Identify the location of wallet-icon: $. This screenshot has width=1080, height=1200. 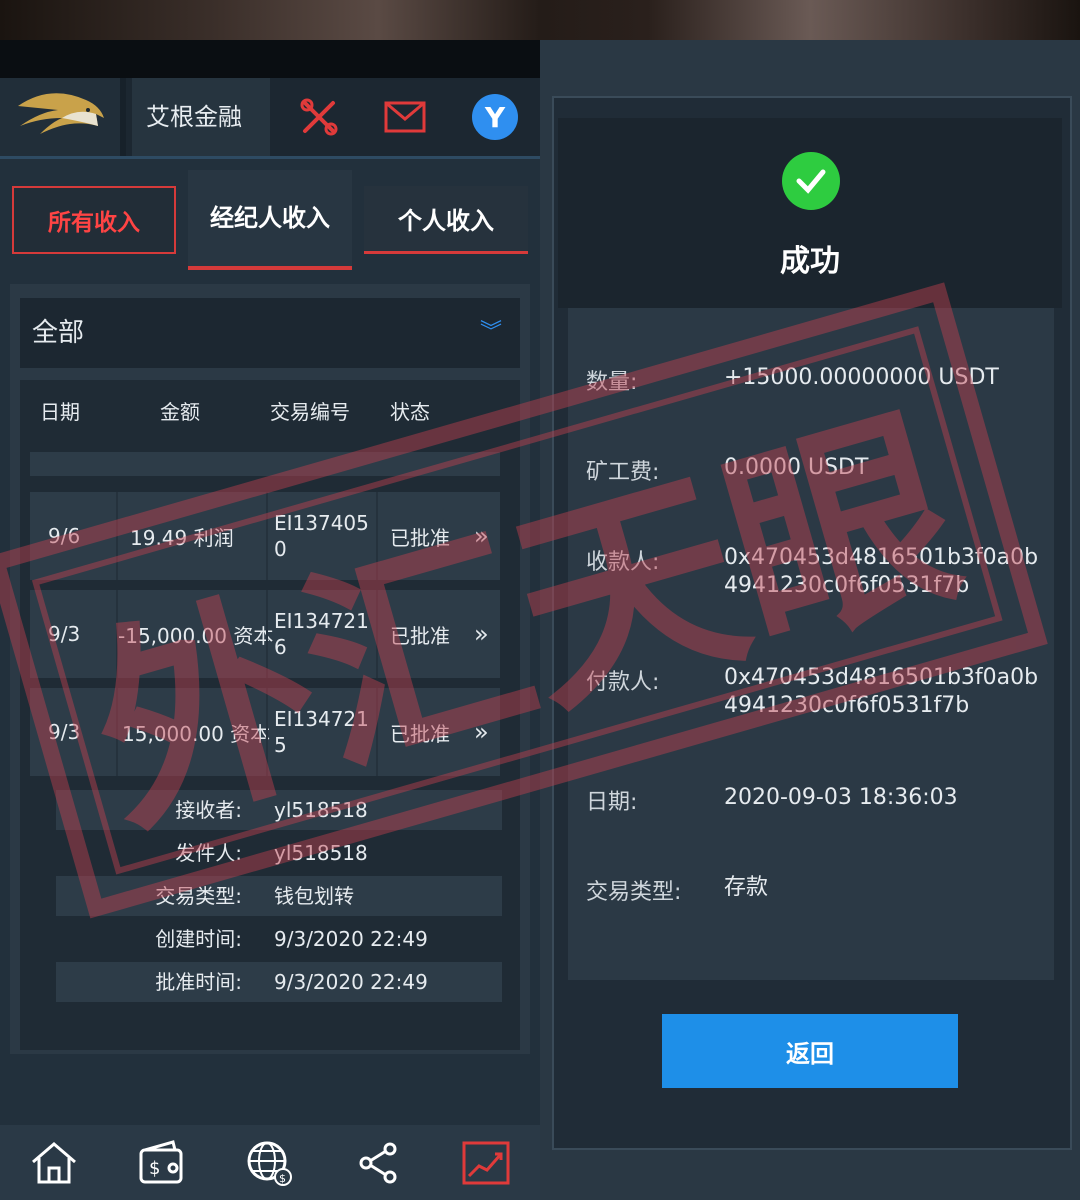
(162, 1162).